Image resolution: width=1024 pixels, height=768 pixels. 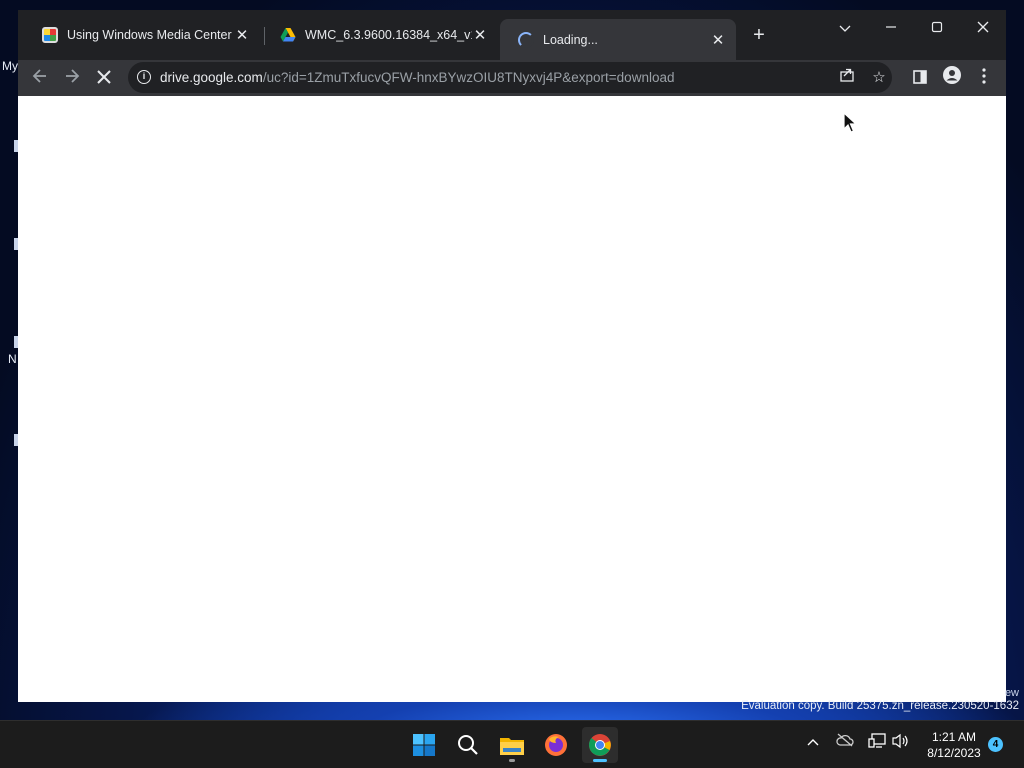 What do you see at coordinates (600, 760) in the screenshot?
I see `active-indicator` at bounding box center [600, 760].